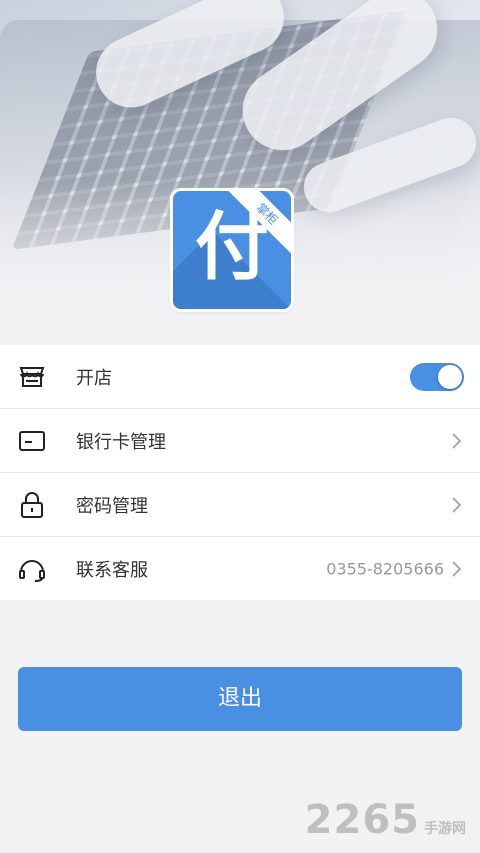 The width and height of the screenshot is (480, 853). Describe the element at coordinates (445, 829) in the screenshot. I see `watermark-text: 手游网` at that location.